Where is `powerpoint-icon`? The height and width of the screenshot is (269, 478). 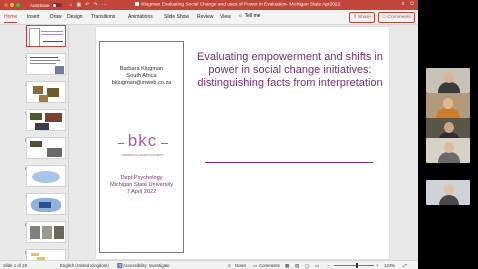 powerpoint-icon is located at coordinates (137, 3).